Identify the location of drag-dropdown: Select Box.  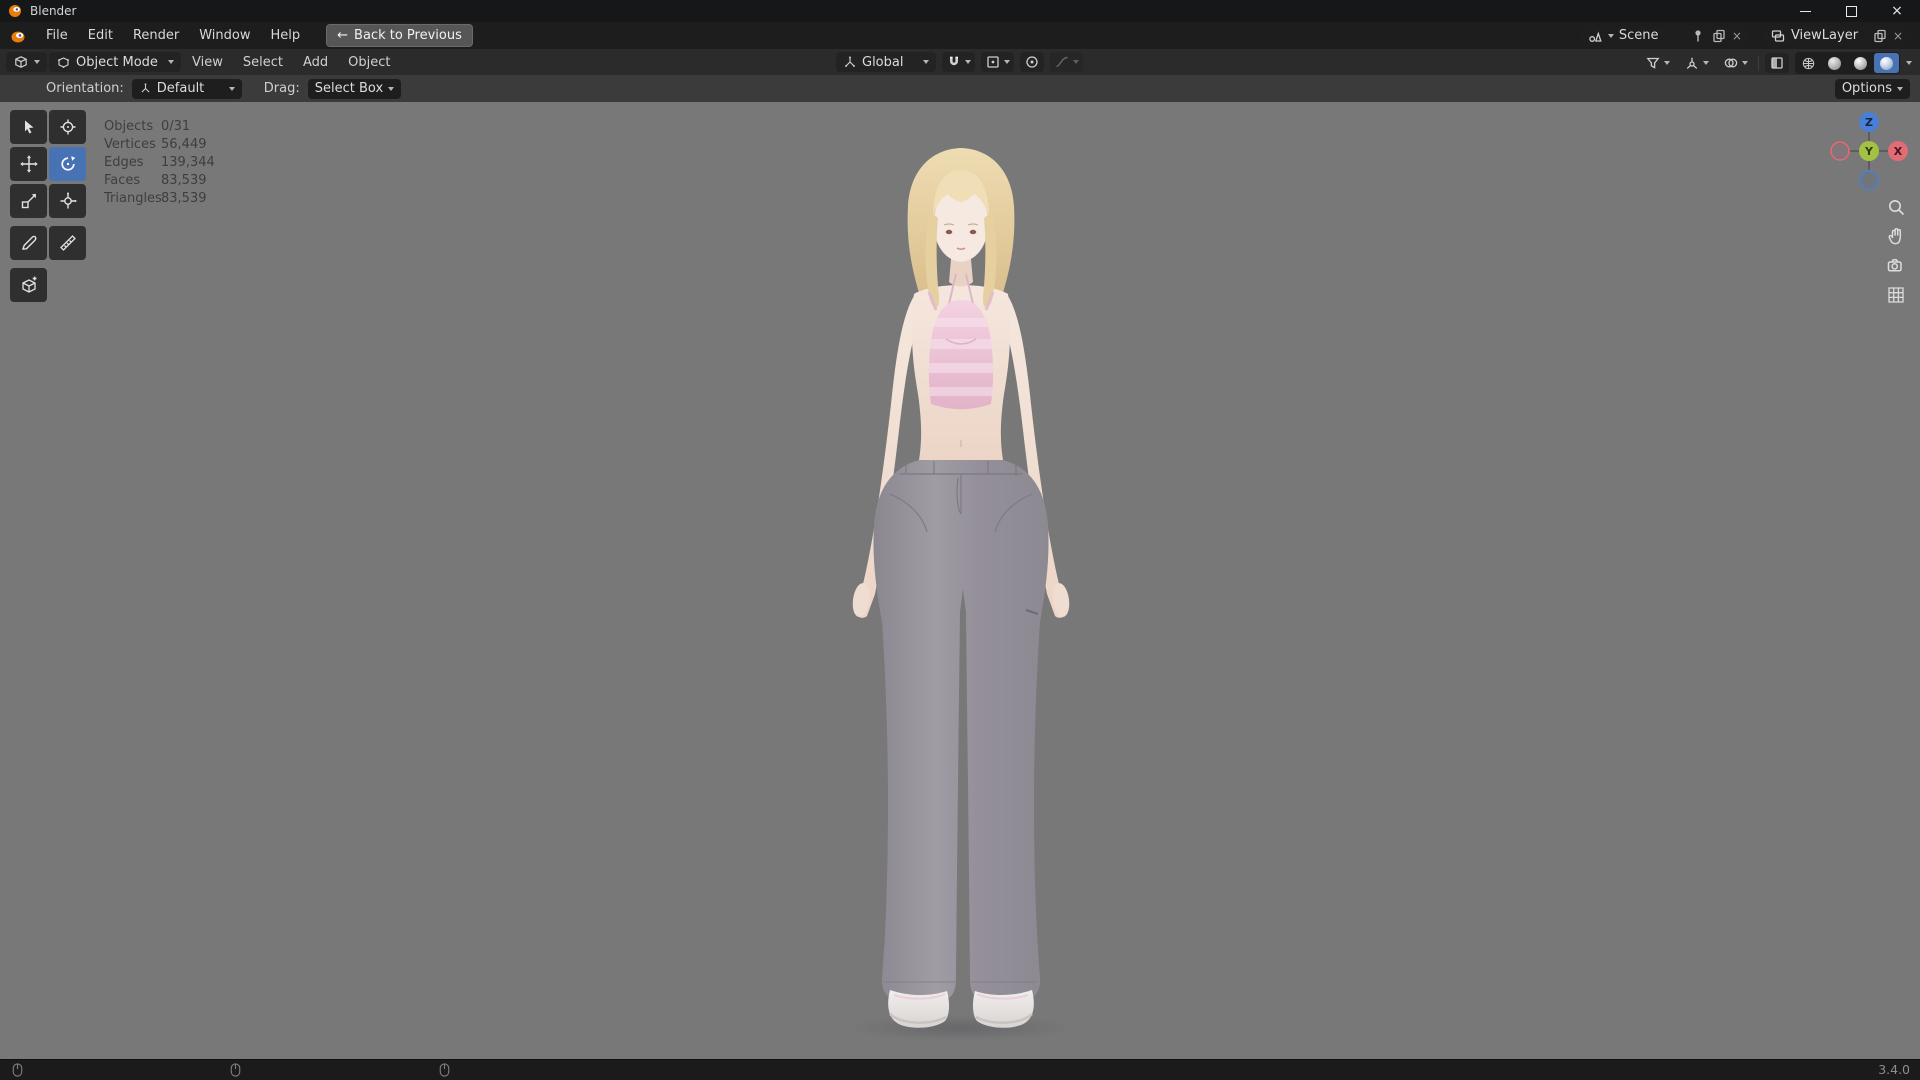
(354, 88).